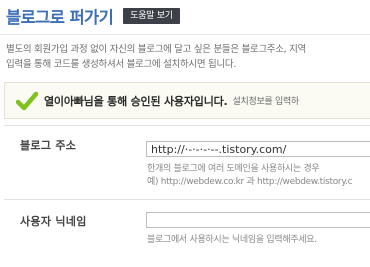 The height and width of the screenshot is (267, 370). What do you see at coordinates (53, 221) in the screenshot?
I see `nickname-label: 사용자 닉네임` at bounding box center [53, 221].